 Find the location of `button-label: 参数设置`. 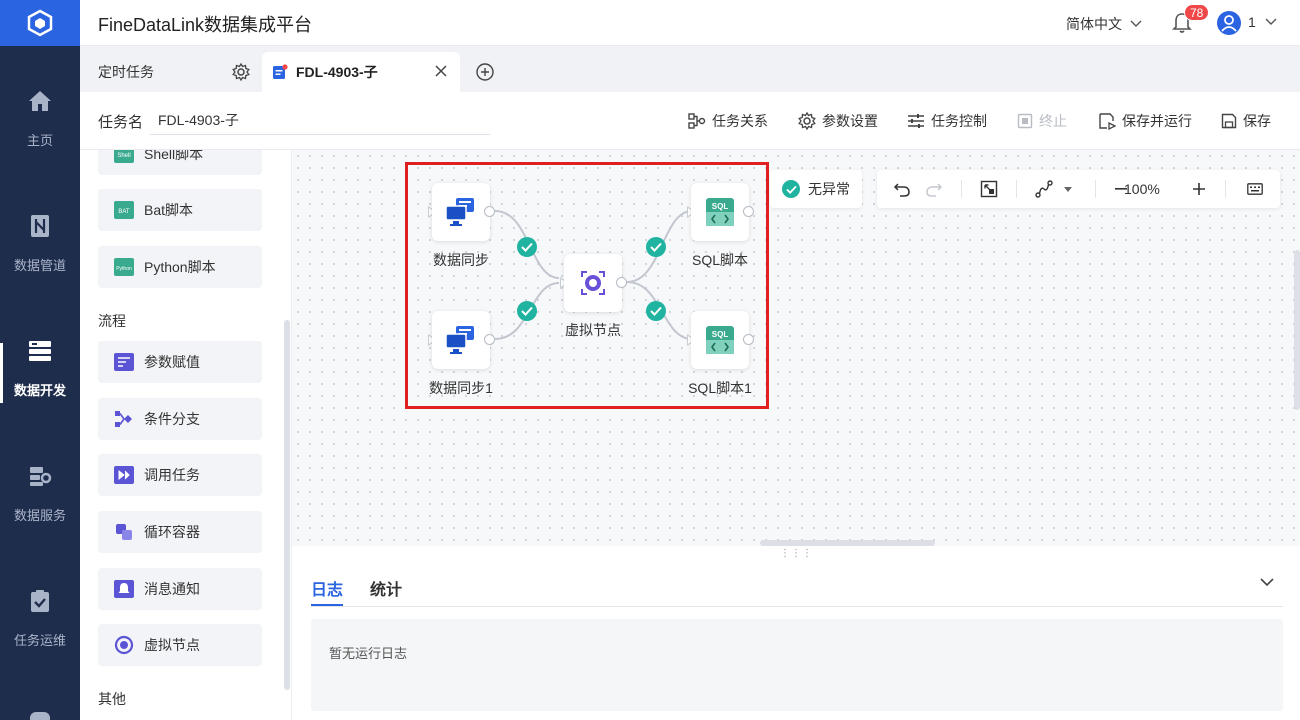

button-label: 参数设置 is located at coordinates (850, 121).